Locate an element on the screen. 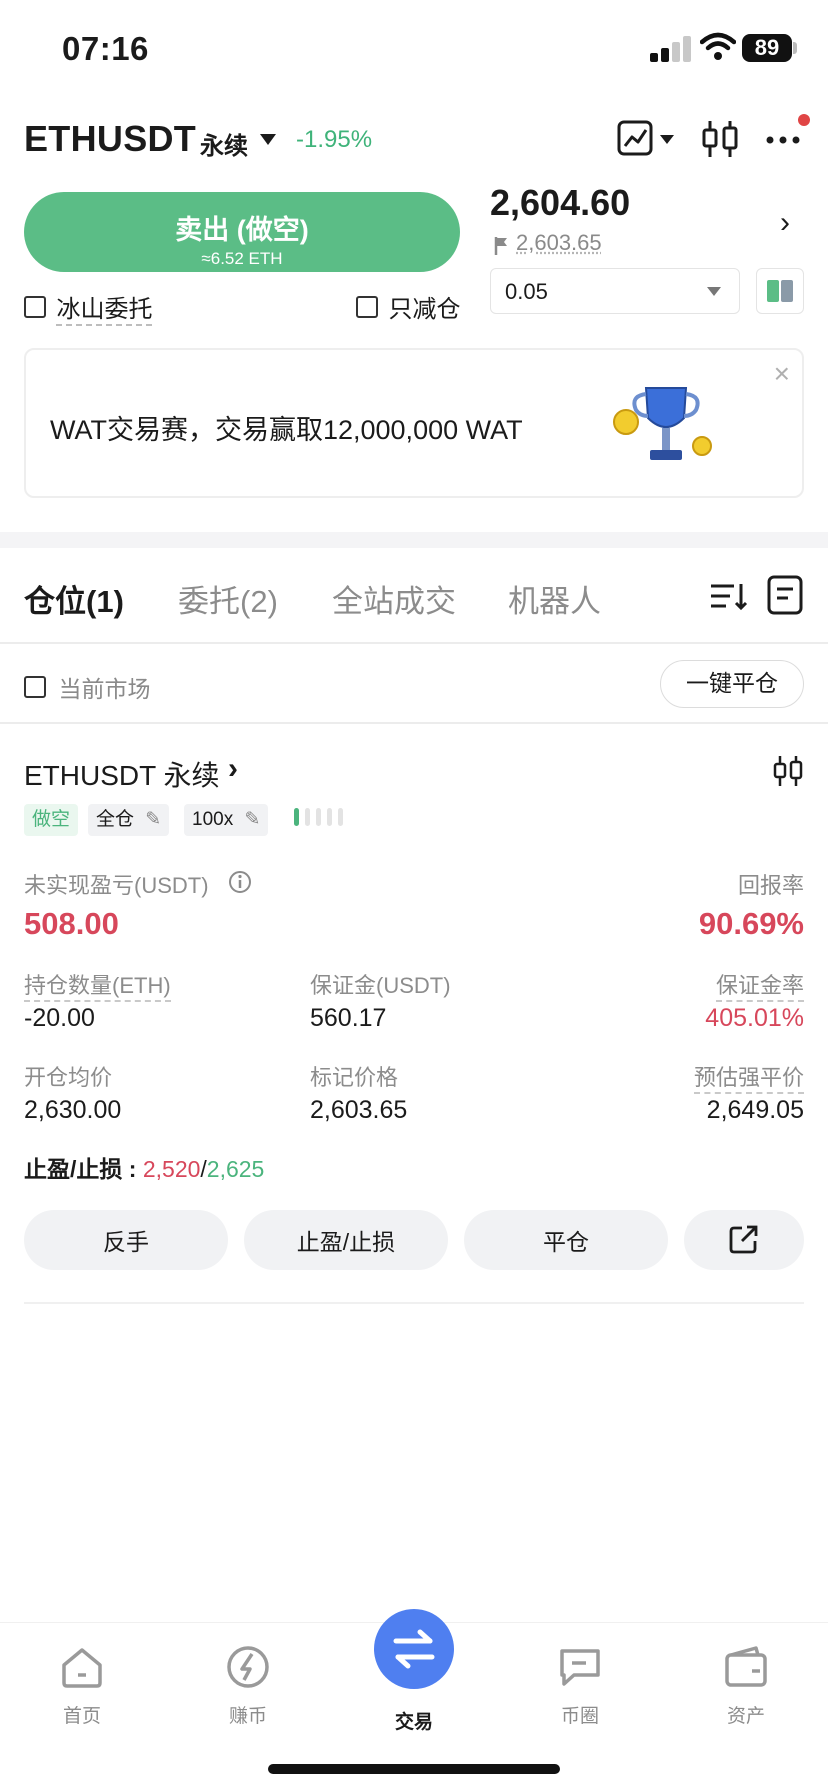 This screenshot has width=828, height=1792. sort-icon is located at coordinates (728, 596).